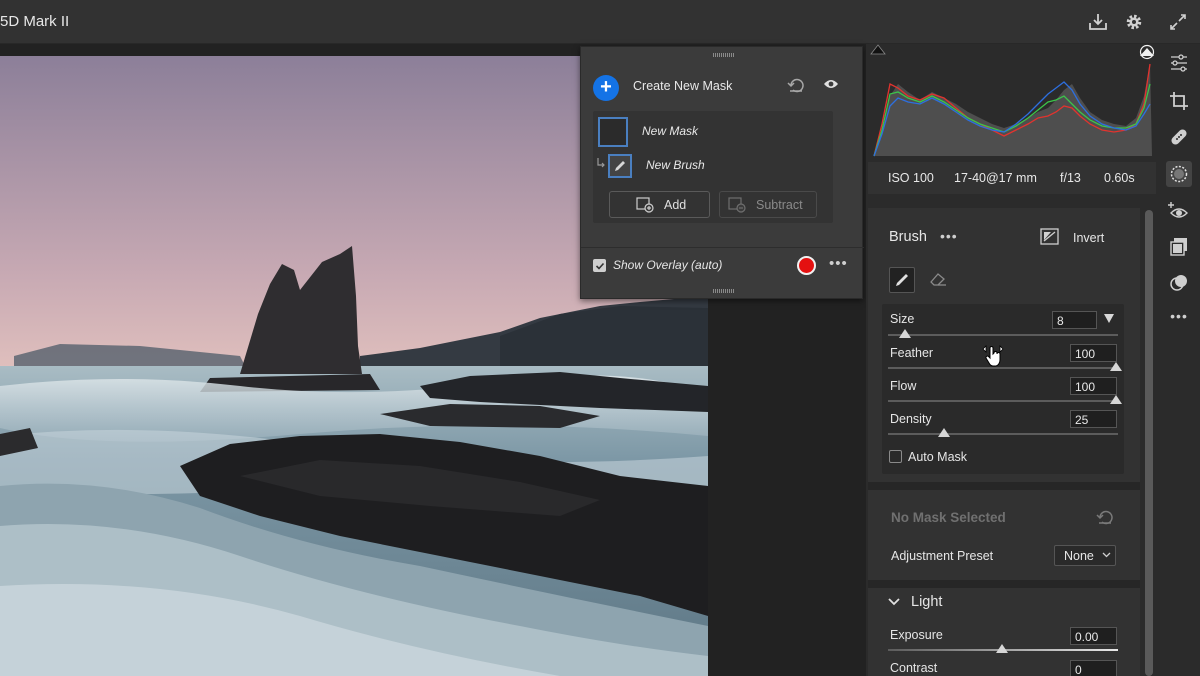 This screenshot has height=676, width=1200. What do you see at coordinates (926, 602) in the screenshot?
I see `light-title: Light` at bounding box center [926, 602].